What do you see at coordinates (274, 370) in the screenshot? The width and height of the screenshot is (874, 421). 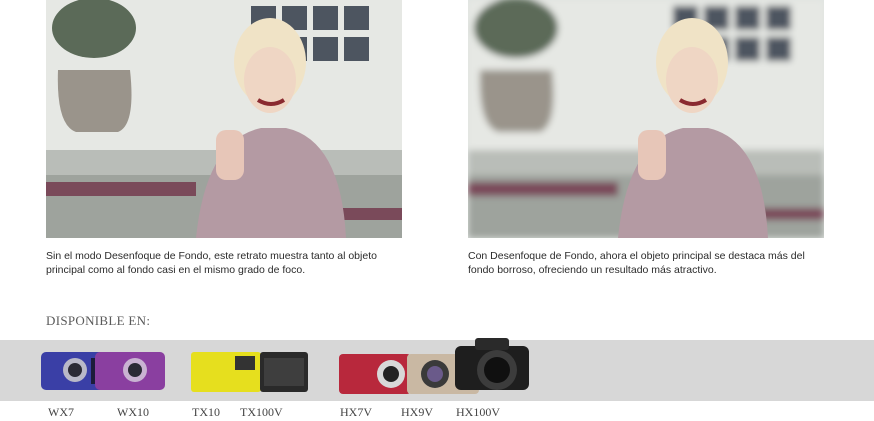 I see `camera-tx100v-image` at bounding box center [274, 370].